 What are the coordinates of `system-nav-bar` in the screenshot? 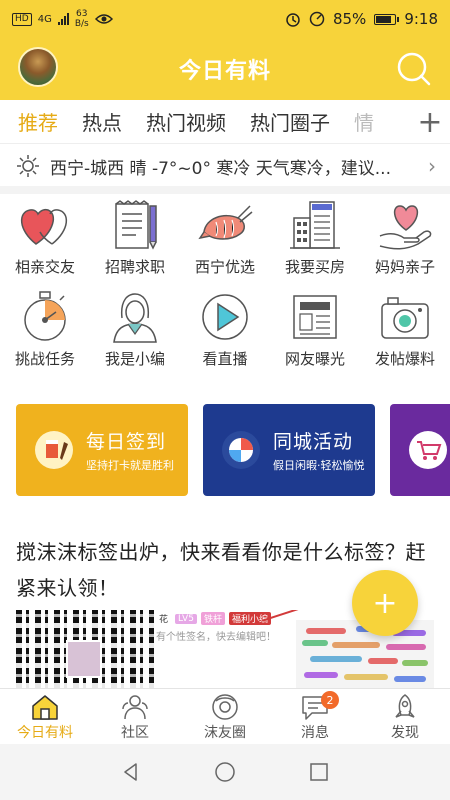 It's located at (225, 772).